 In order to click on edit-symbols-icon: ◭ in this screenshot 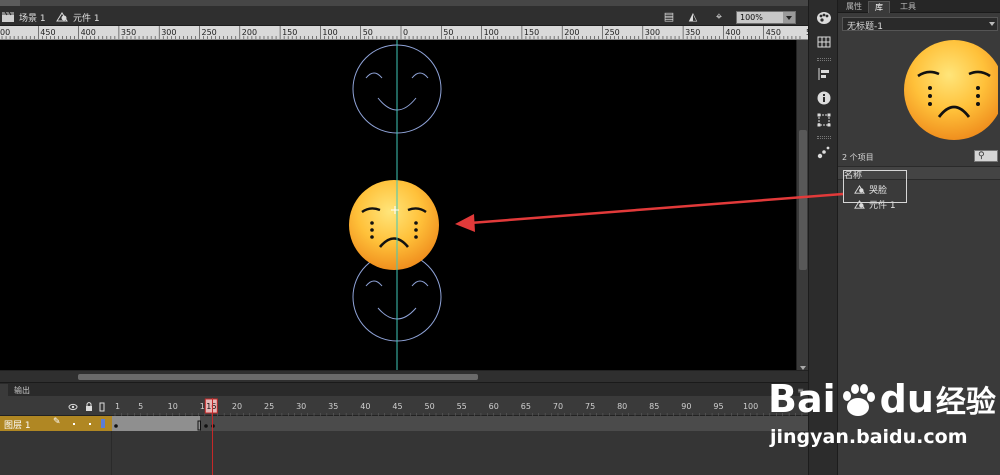, I will do `click(693, 17)`.